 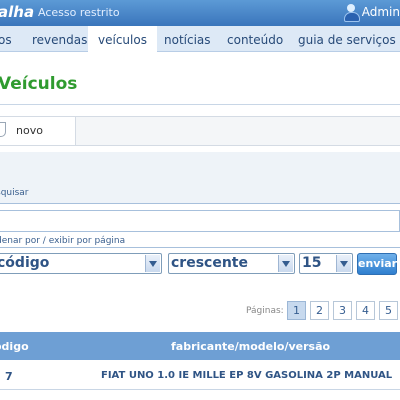 What do you see at coordinates (14, 346) in the screenshot?
I see `column-header-code: ódigo` at bounding box center [14, 346].